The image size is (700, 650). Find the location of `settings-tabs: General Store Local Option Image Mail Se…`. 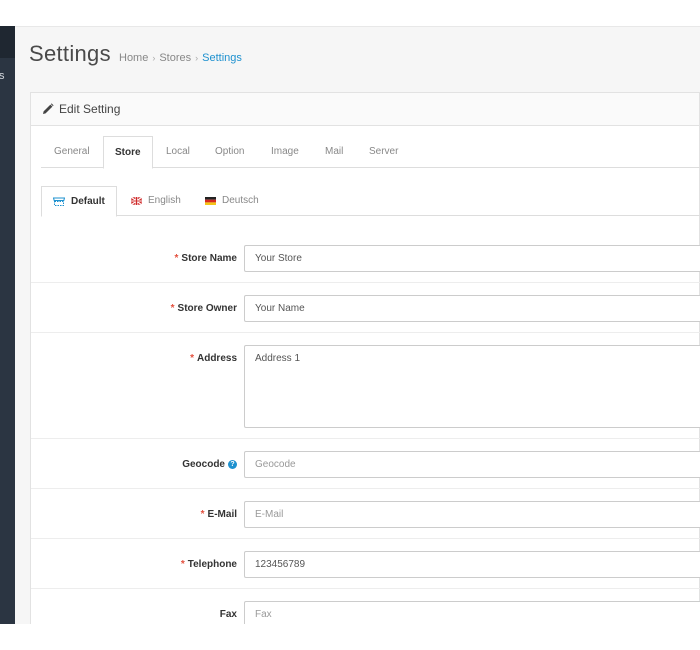

settings-tabs: General Store Local Option Image Mail Se… is located at coordinates (370, 152).